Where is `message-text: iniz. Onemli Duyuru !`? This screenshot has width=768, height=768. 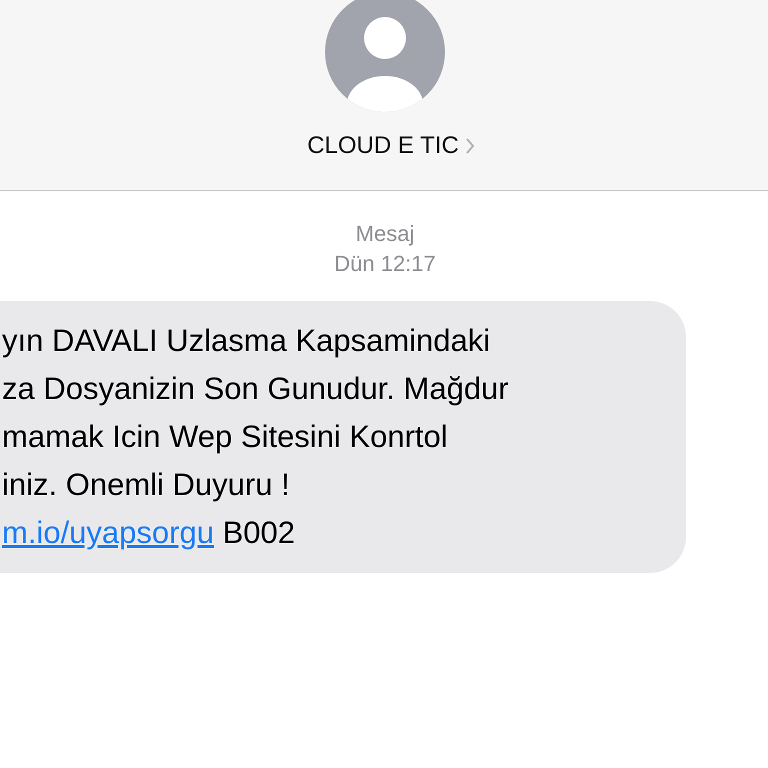 message-text: iniz. Onemli Duyuru ! is located at coordinates (146, 484).